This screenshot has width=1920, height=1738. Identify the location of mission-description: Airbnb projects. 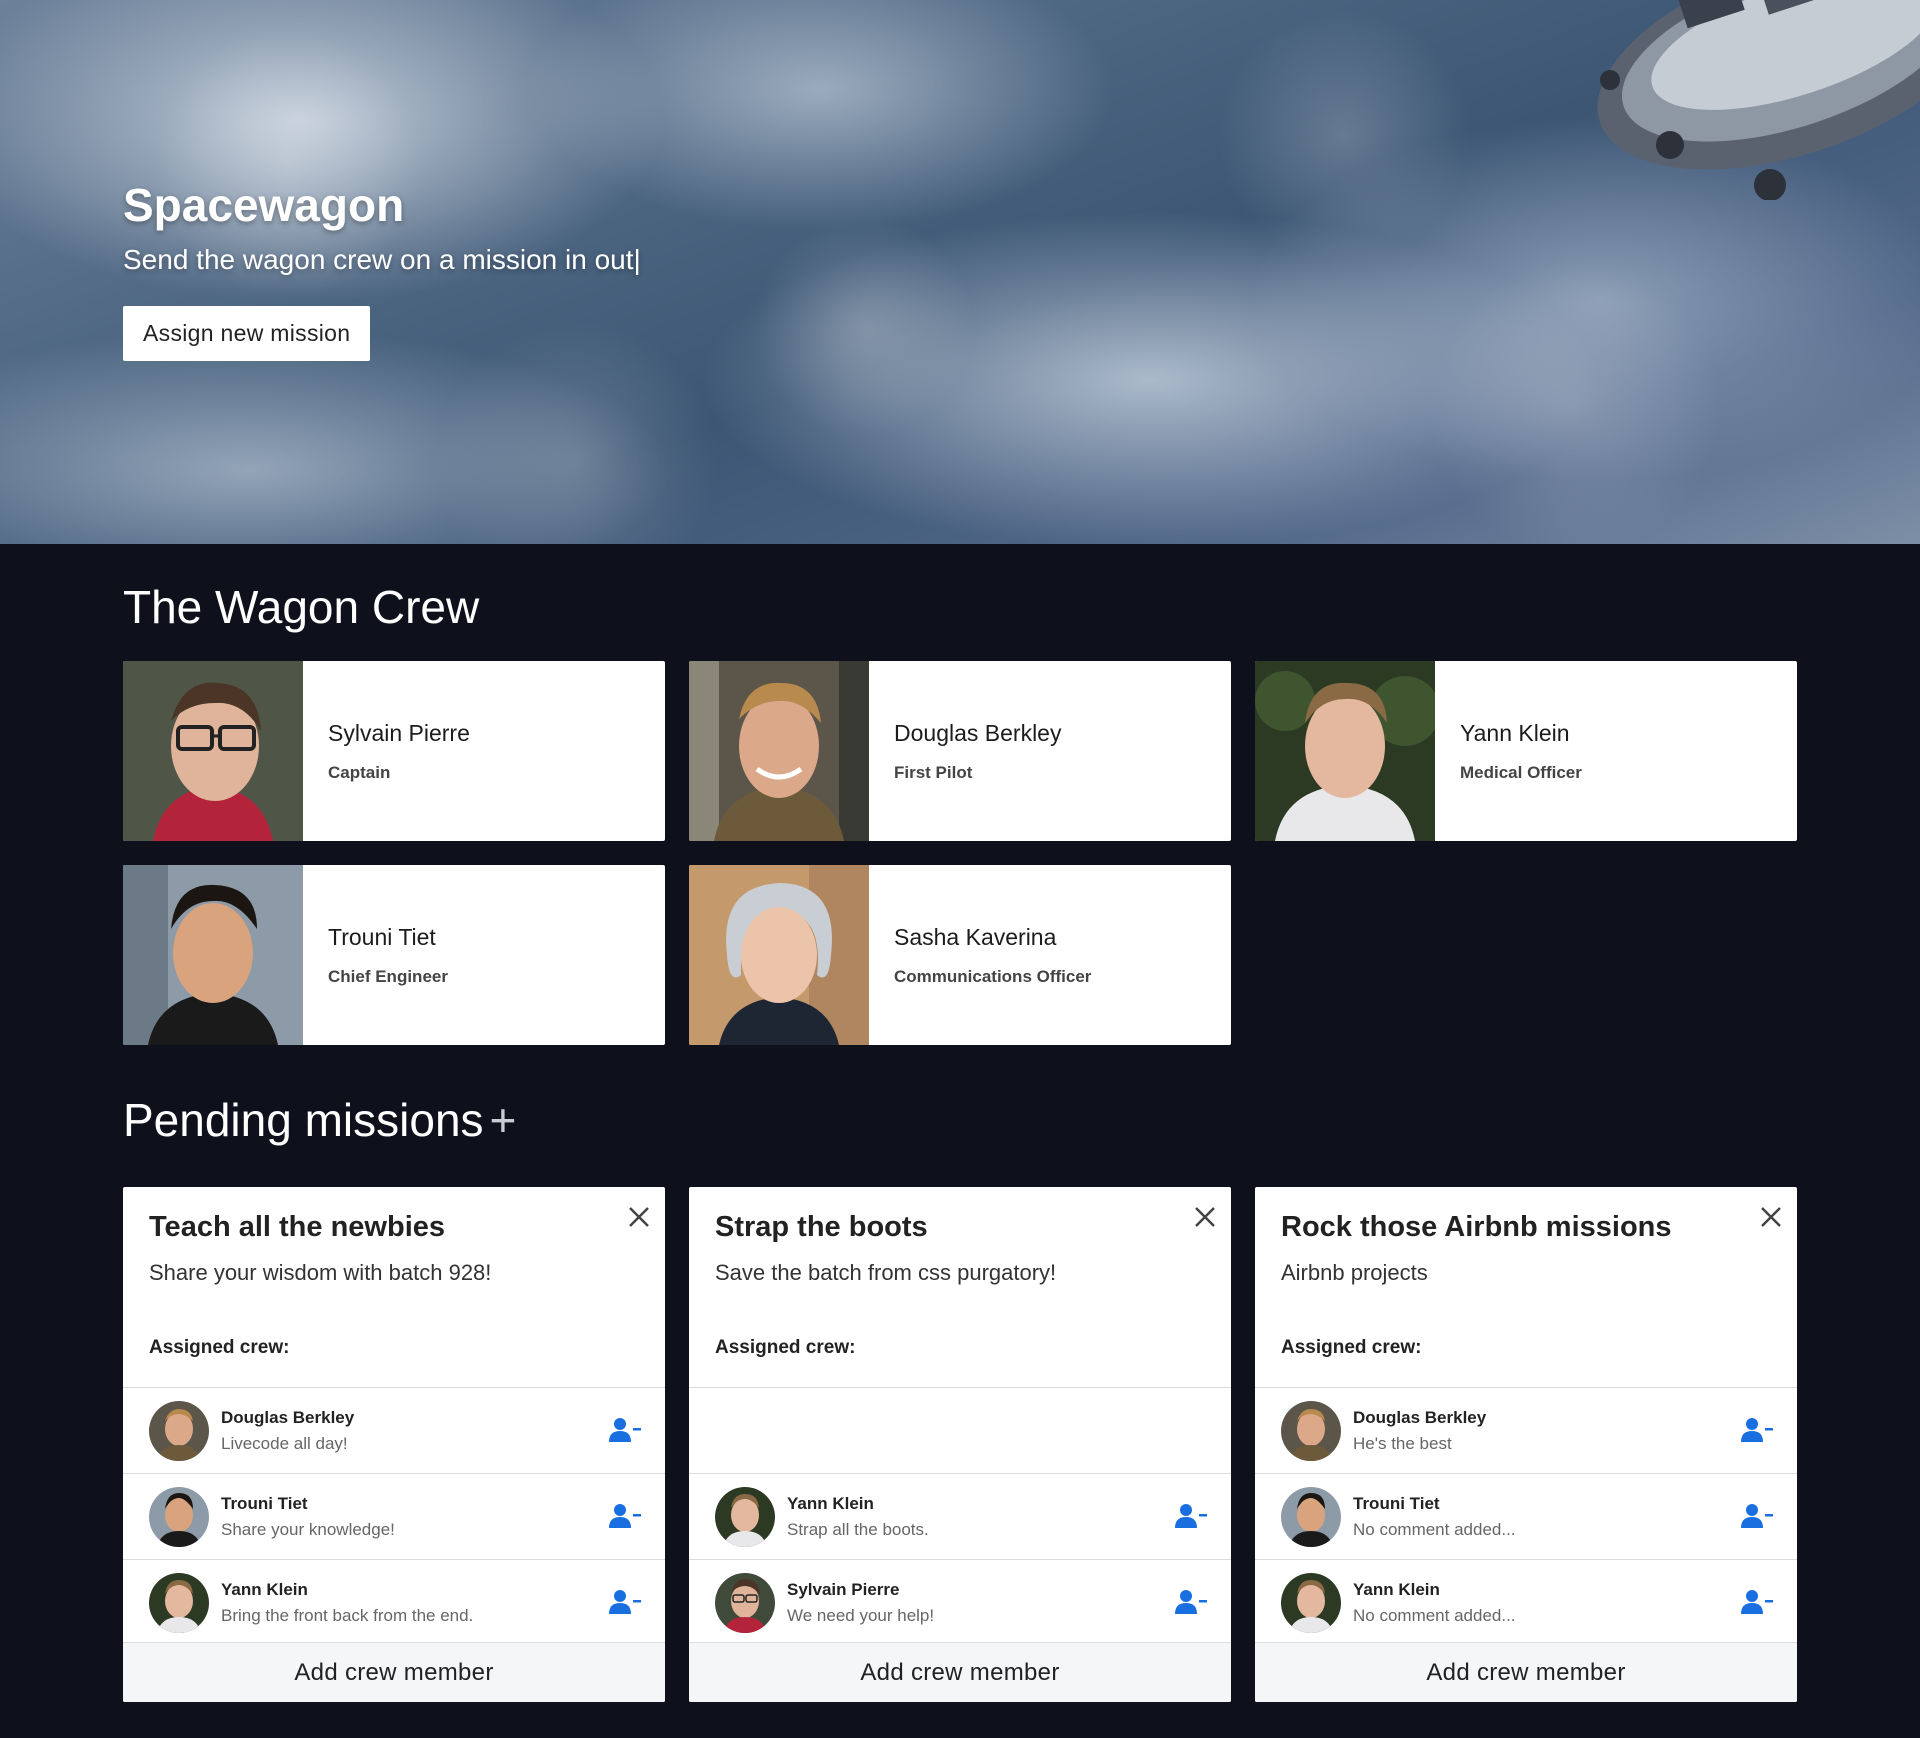
(1354, 1272).